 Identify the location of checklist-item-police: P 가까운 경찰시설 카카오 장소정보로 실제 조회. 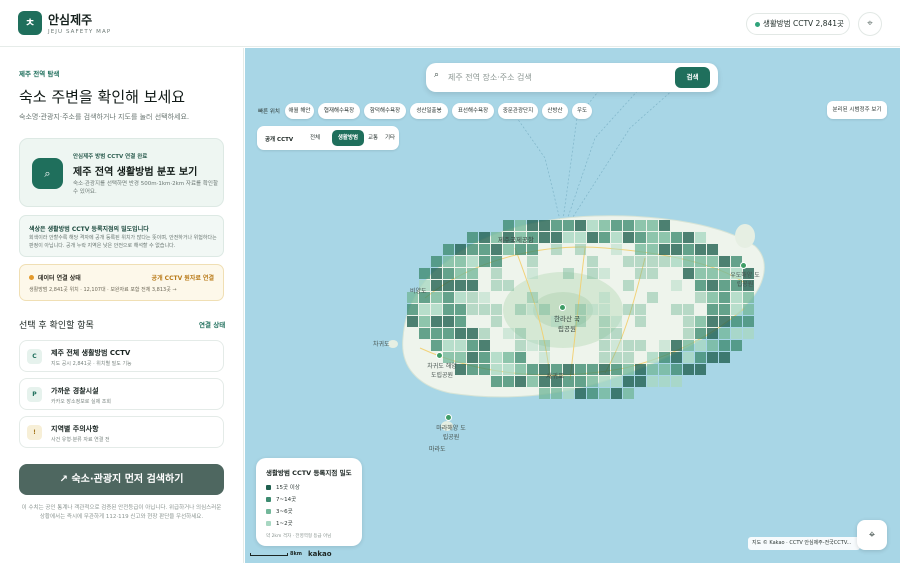
(121, 394).